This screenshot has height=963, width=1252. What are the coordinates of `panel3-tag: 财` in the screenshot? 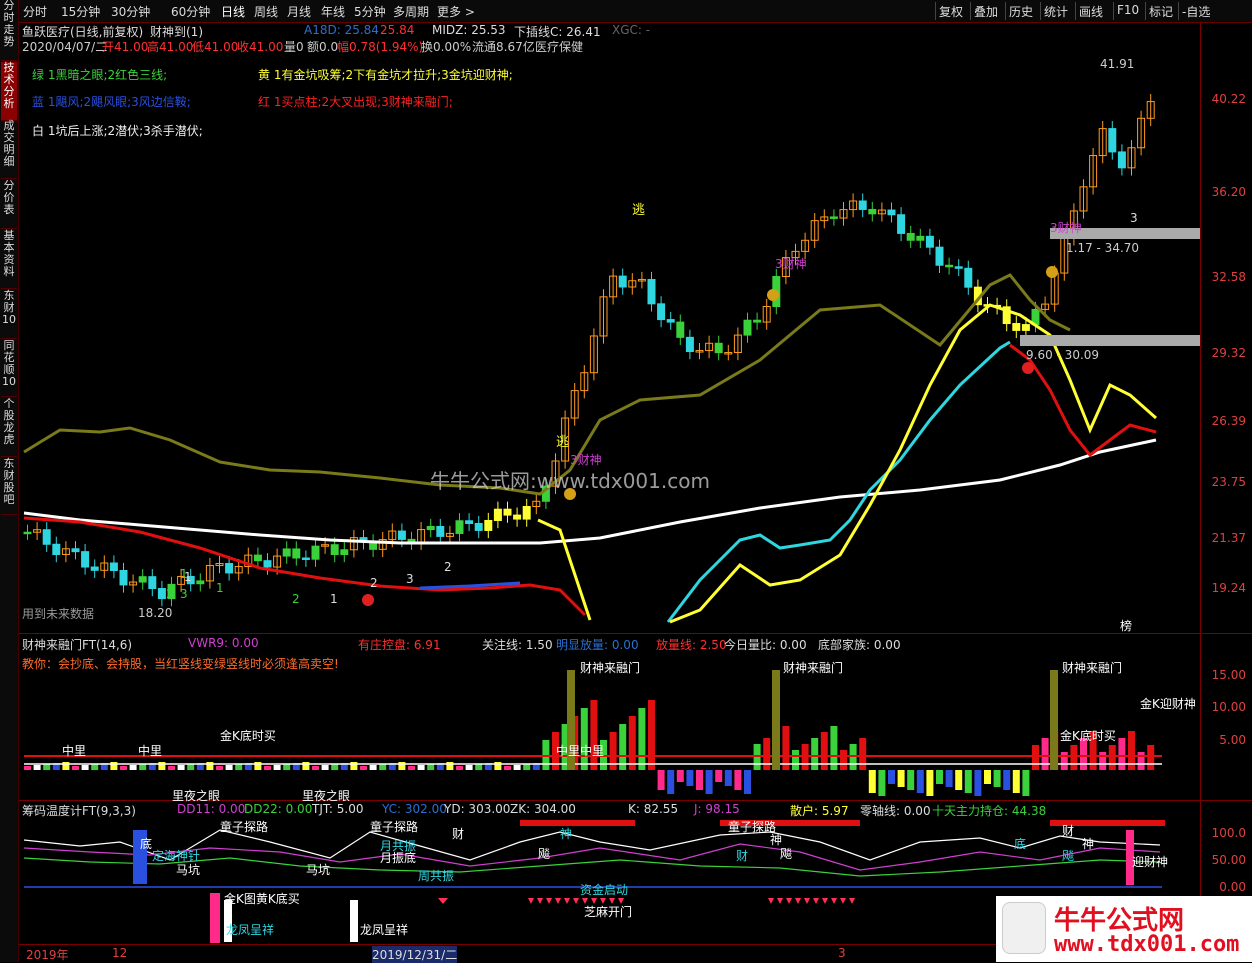 It's located at (458, 834).